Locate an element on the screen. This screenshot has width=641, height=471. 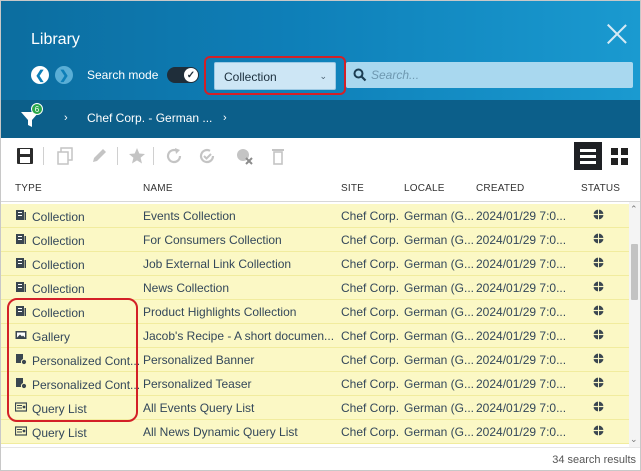
copy-icon is located at coordinates (65, 156).